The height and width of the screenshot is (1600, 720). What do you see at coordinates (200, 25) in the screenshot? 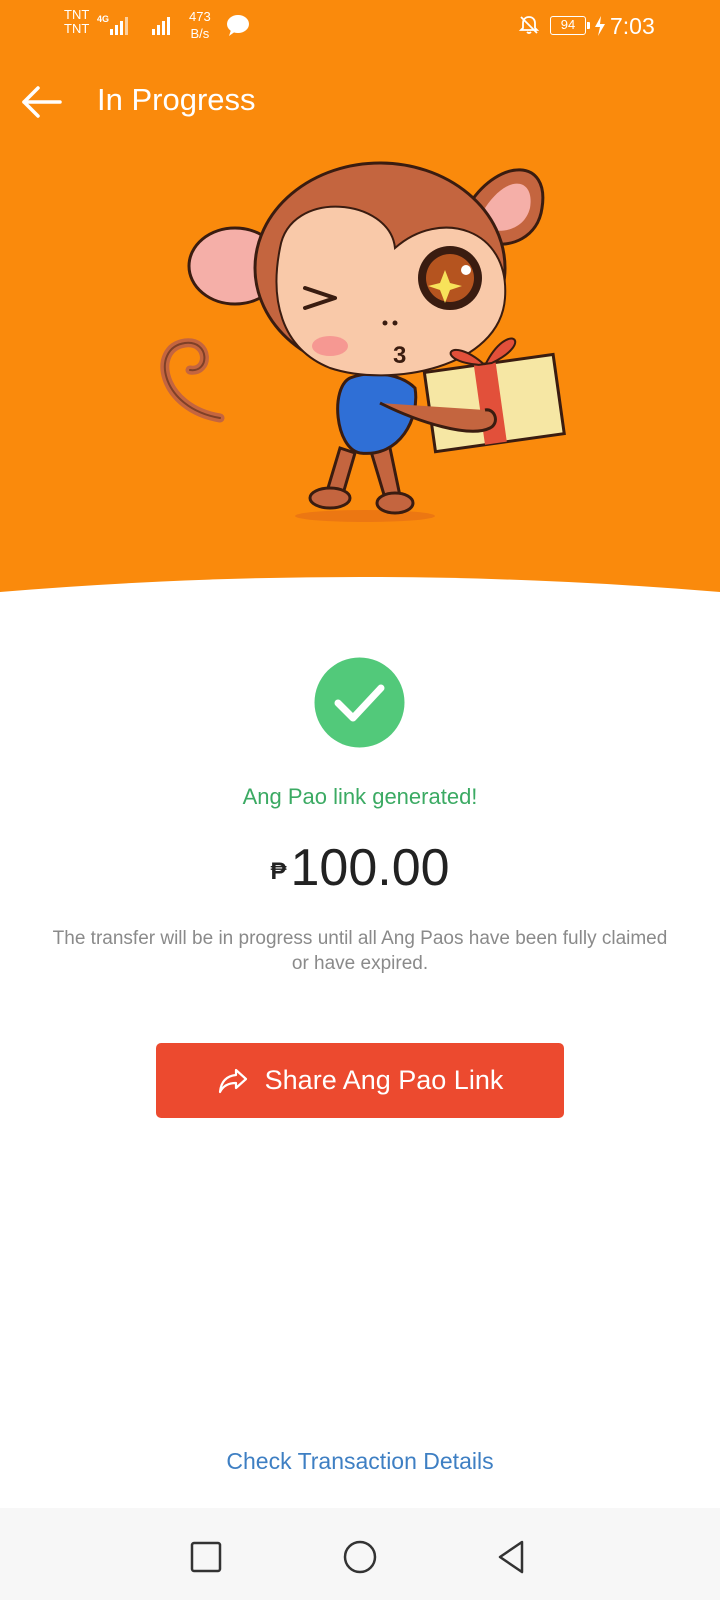
I see `network-speed: 473 B/s` at bounding box center [200, 25].